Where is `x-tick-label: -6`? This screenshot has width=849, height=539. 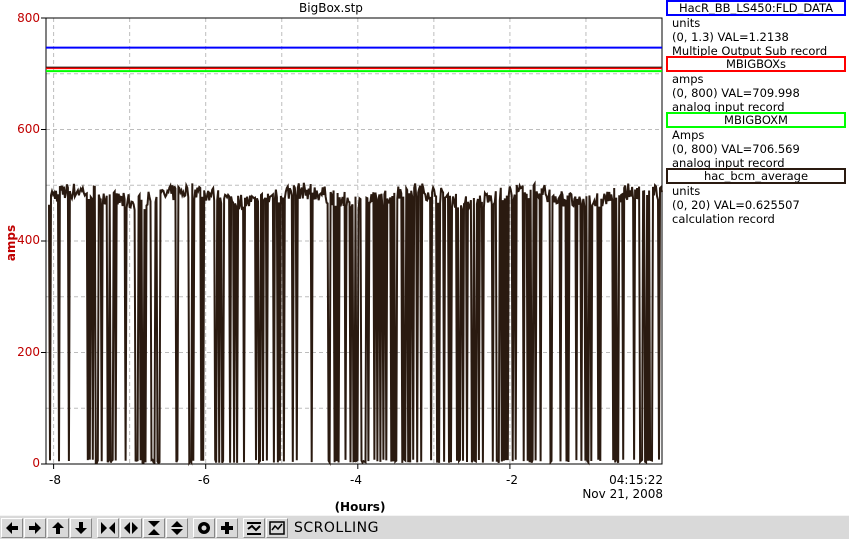 x-tick-label: -6 is located at coordinates (204, 480).